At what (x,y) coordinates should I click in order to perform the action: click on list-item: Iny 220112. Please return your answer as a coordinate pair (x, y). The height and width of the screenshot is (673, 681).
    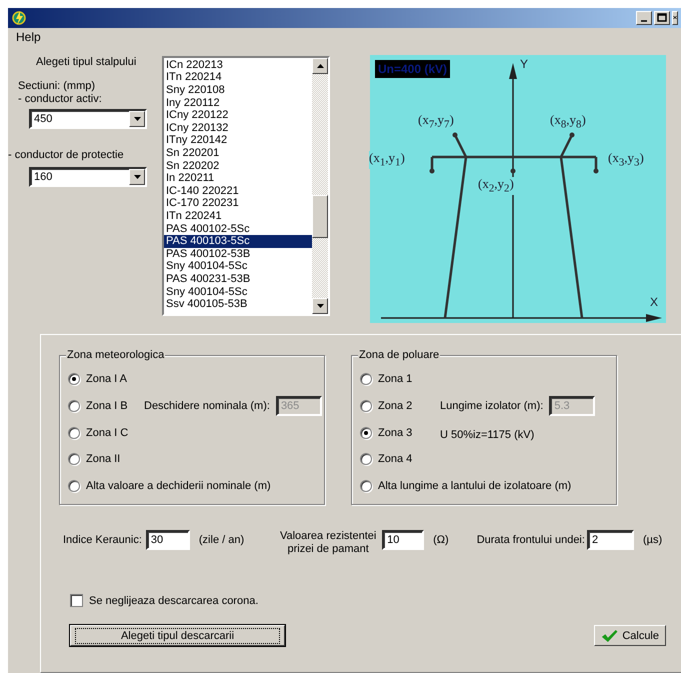
    Looking at the image, I should click on (238, 103).